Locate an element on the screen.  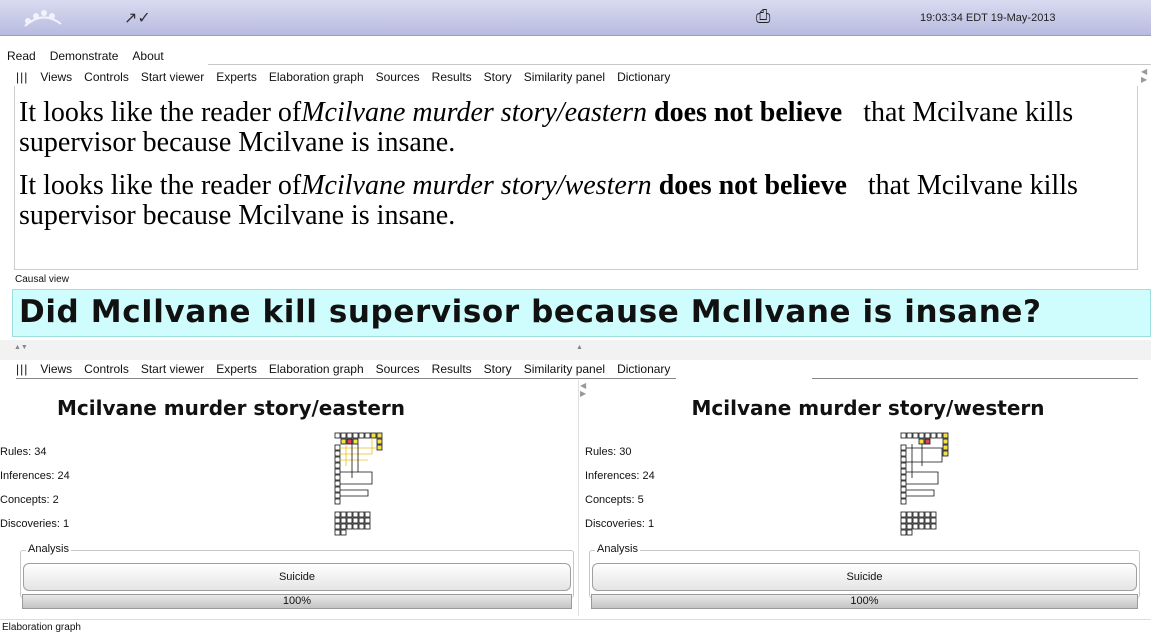
story-name: Mcilvane murder story/eastern is located at coordinates (474, 112).